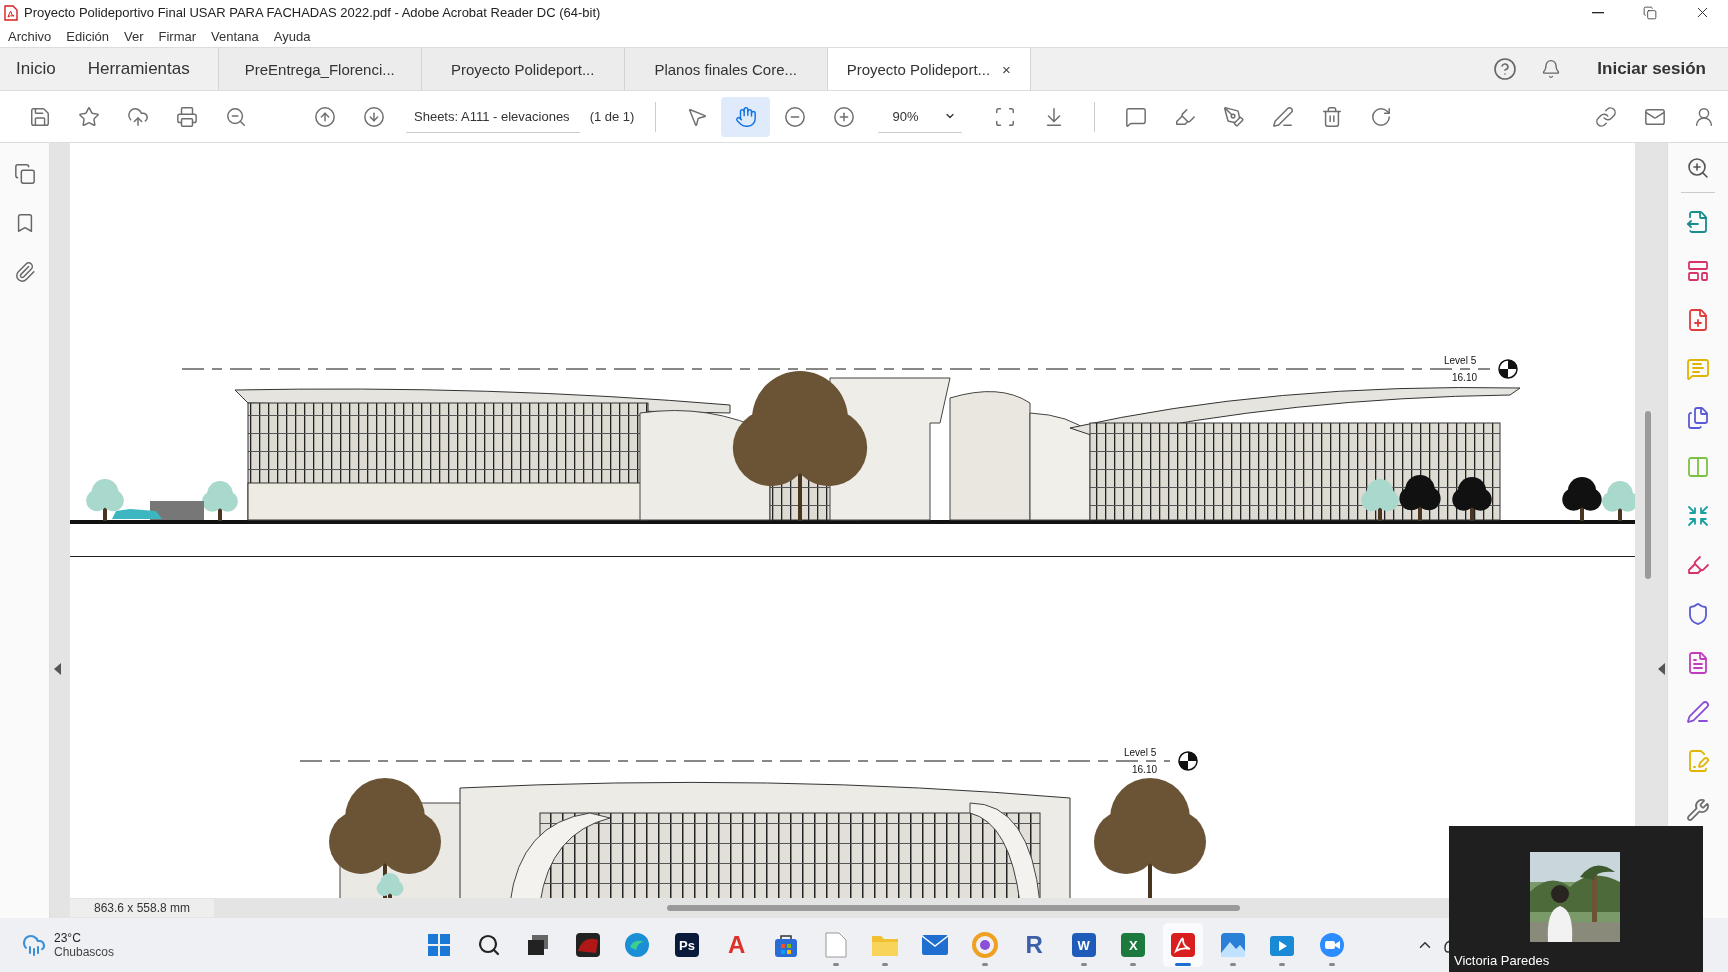 This screenshot has height=972, width=1728. What do you see at coordinates (1233, 116) in the screenshot?
I see `pen-icon` at bounding box center [1233, 116].